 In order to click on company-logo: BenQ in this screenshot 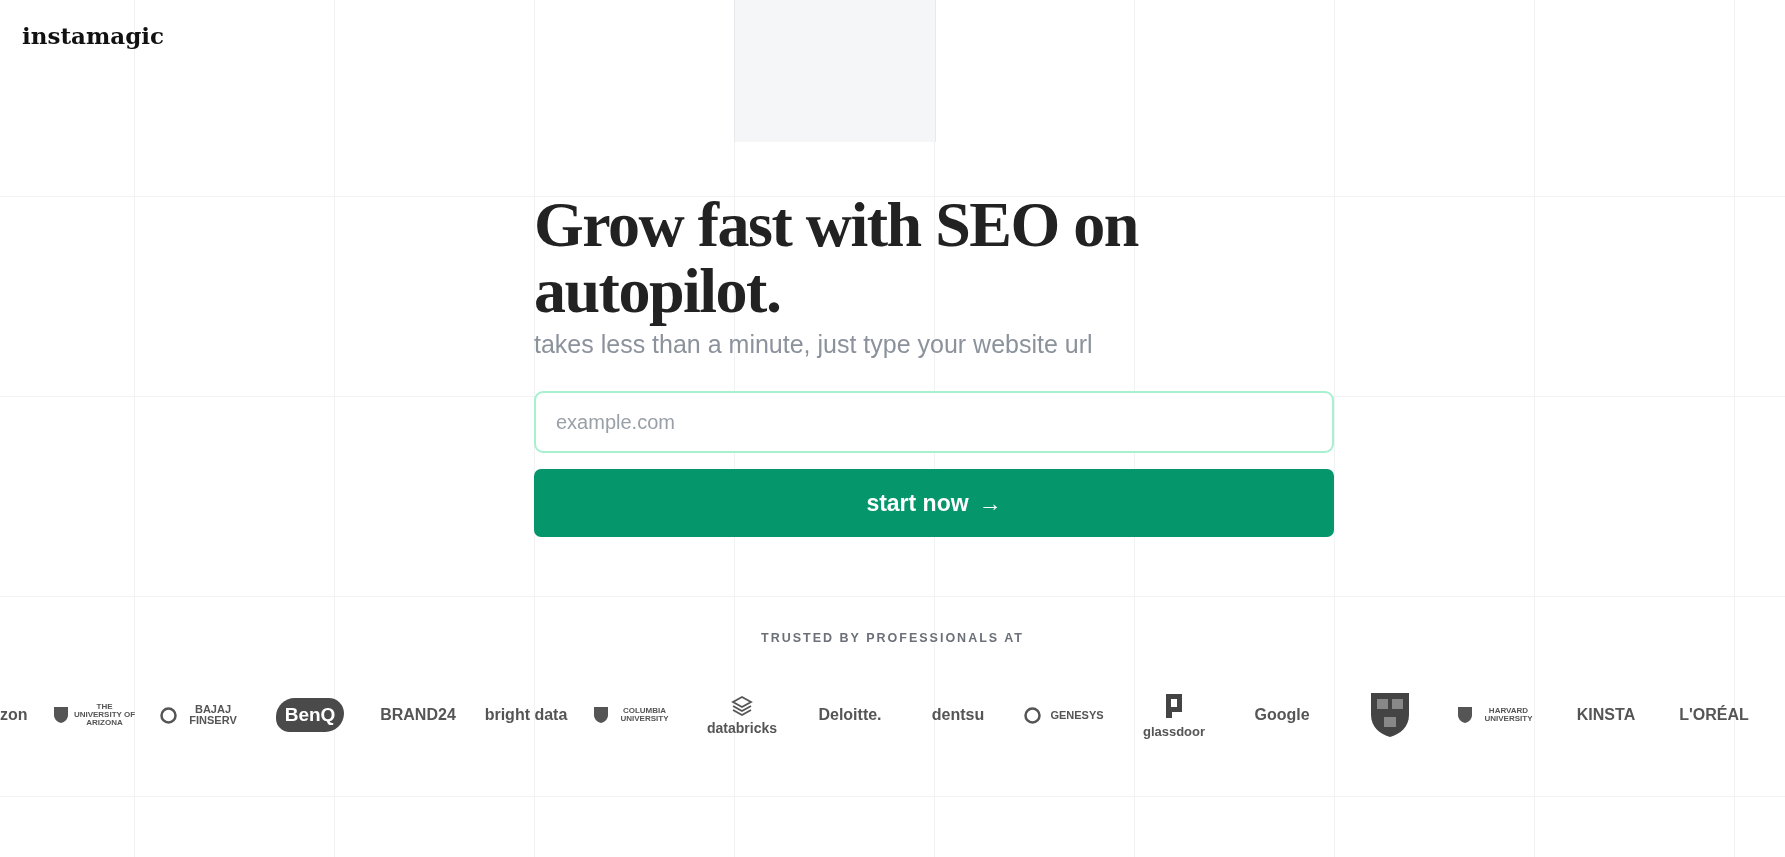, I will do `click(310, 715)`.